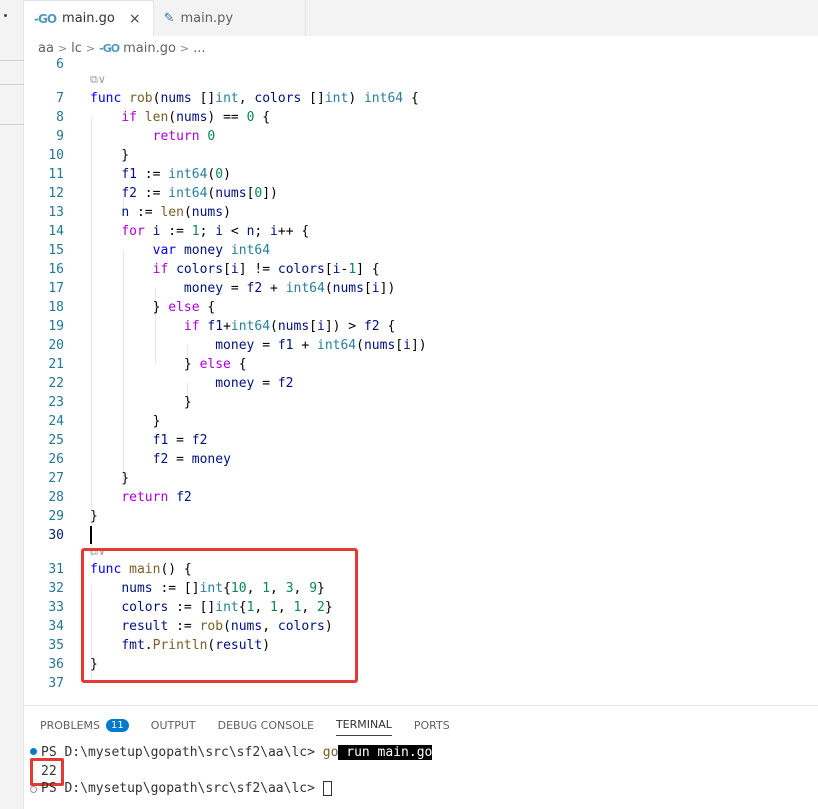 The width and height of the screenshot is (818, 809). I want to click on activity-strip, so click(12, 404).